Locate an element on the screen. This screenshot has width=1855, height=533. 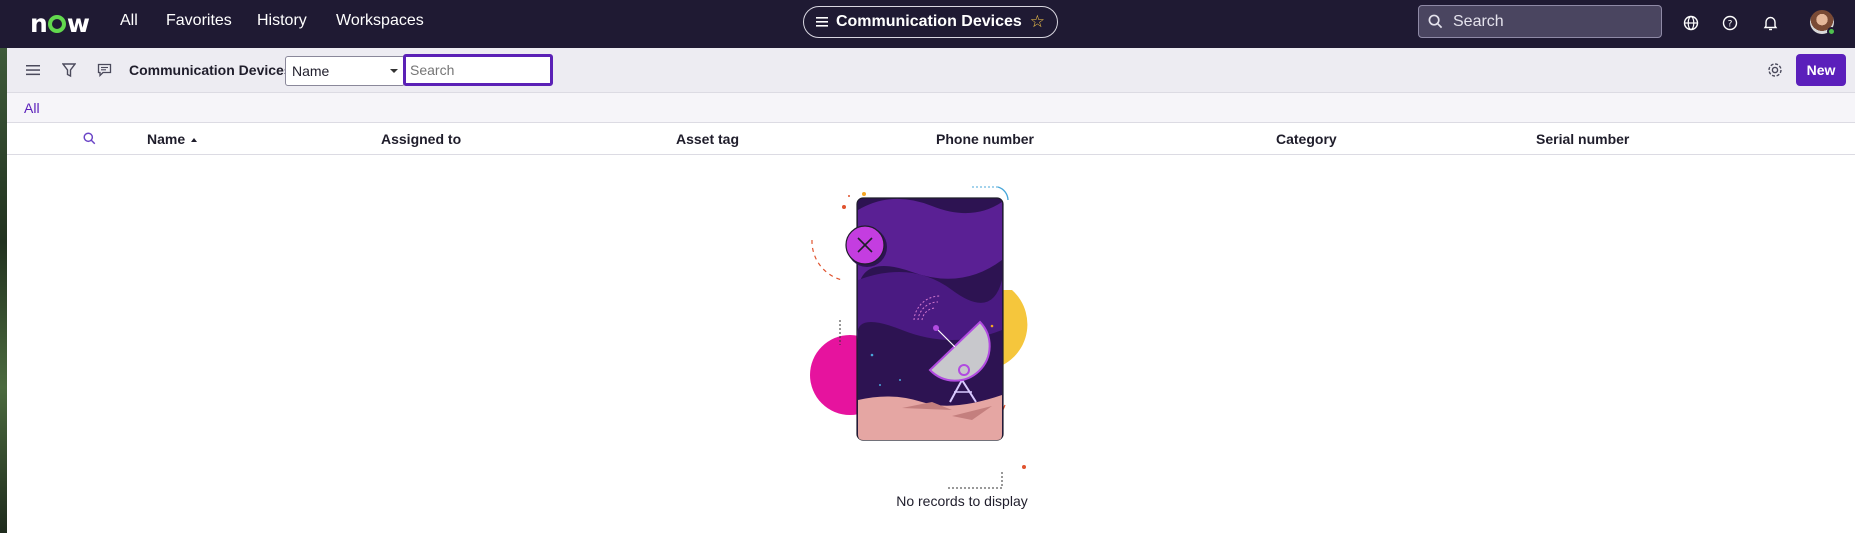
column-header-name: Name is located at coordinates (172, 139).